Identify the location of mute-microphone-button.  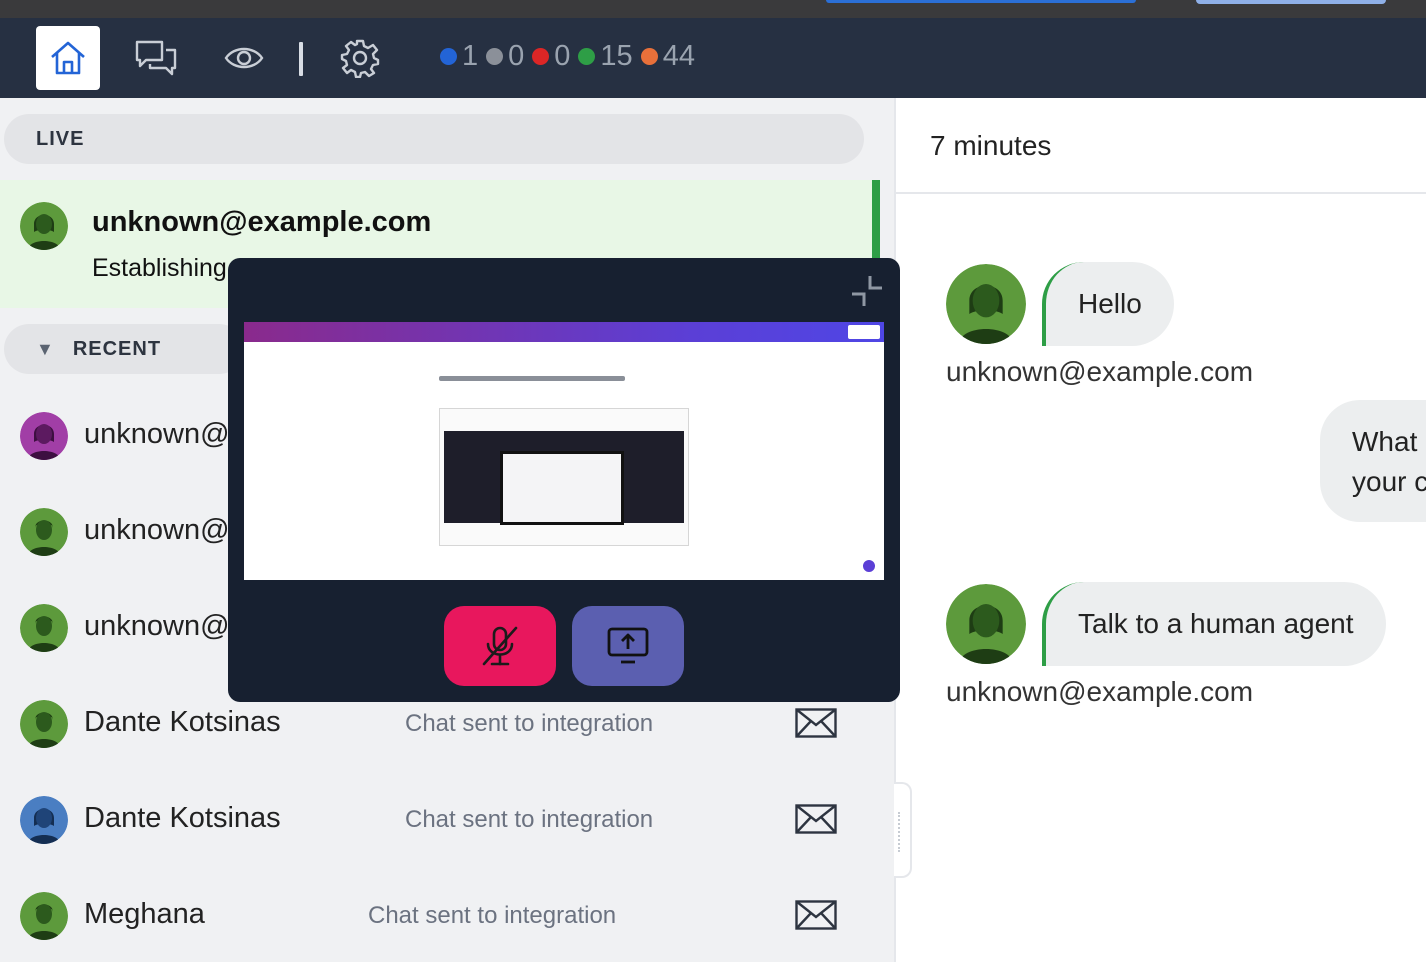
(500, 646).